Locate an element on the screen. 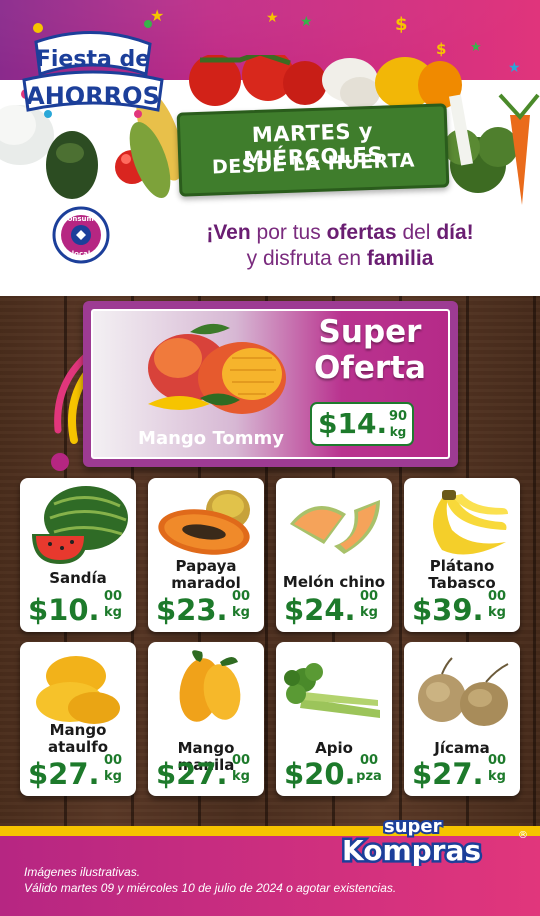 The width and height of the screenshot is (540, 916). product-name: Papaya maradol is located at coordinates (206, 574).